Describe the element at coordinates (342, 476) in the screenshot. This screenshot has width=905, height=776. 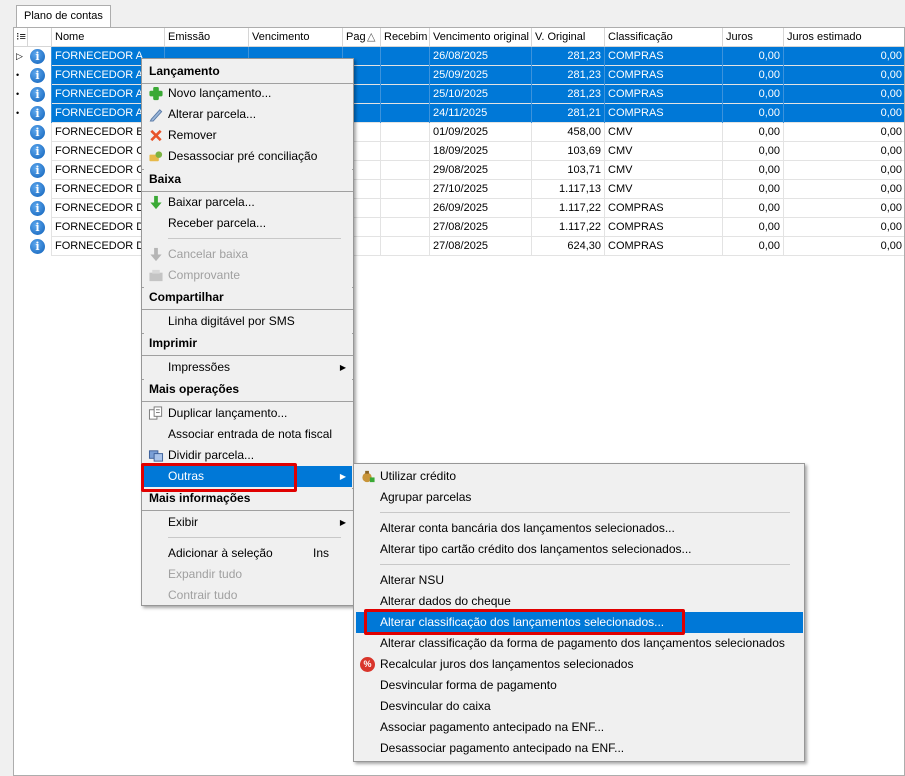
I see `submenu-arrow-icon: ▶` at that location.